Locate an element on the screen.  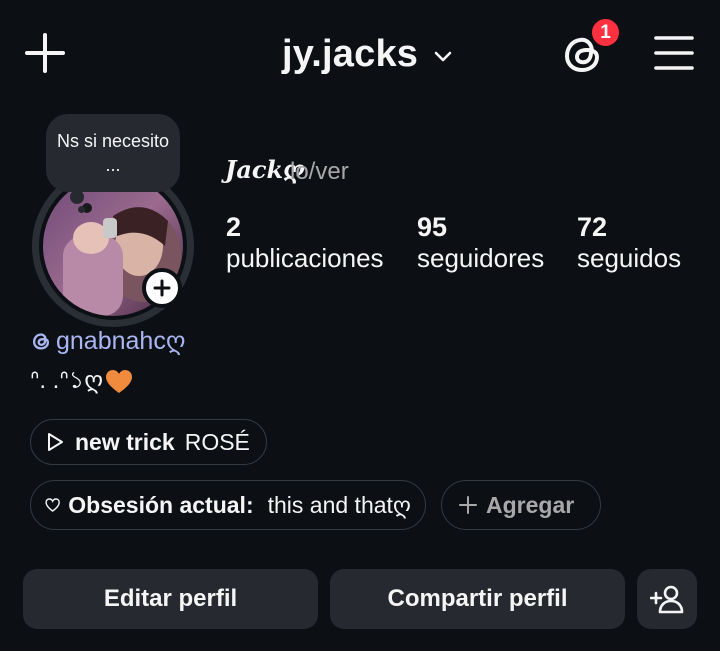
stat-posts-label: publicaciones is located at coordinates (305, 258).